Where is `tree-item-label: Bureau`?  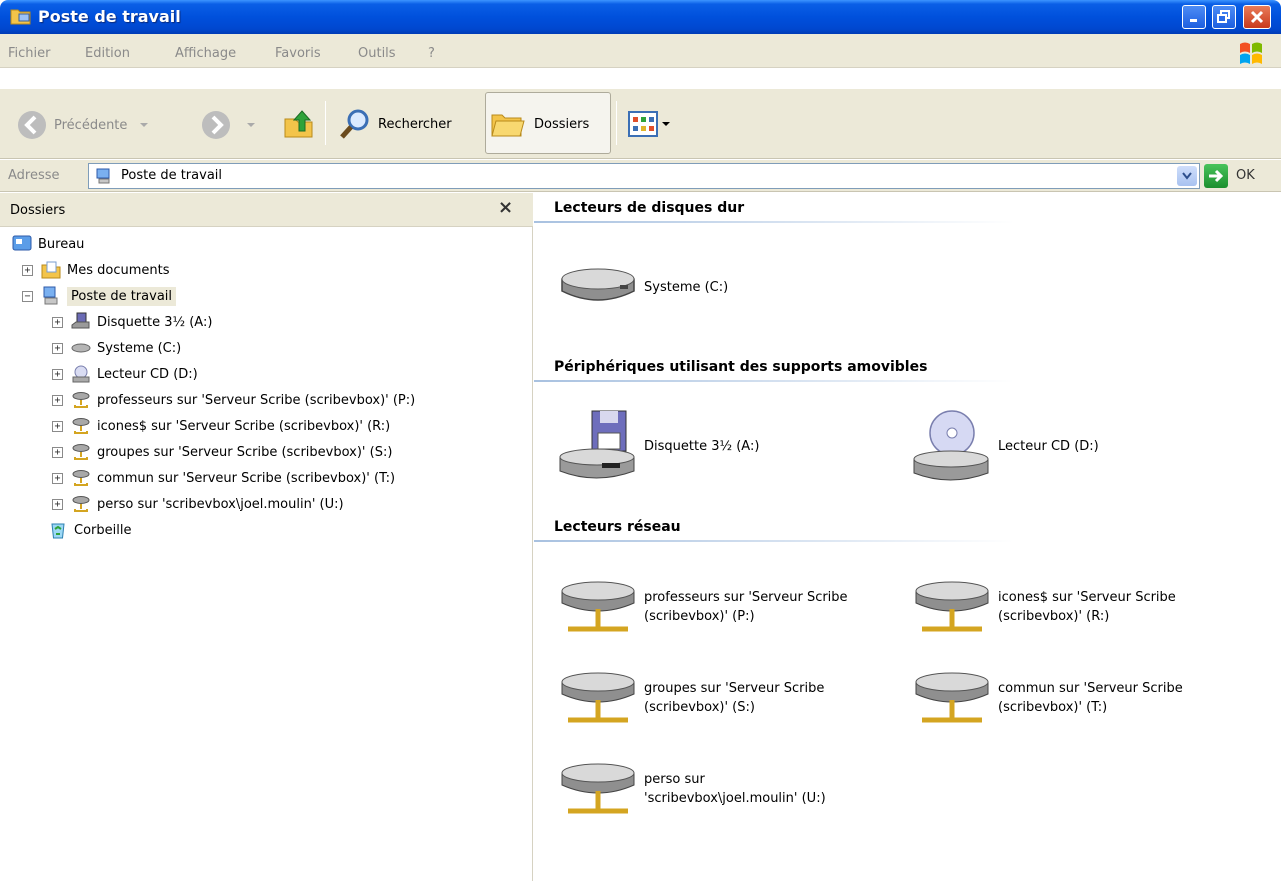
tree-item-label: Bureau is located at coordinates (61, 244).